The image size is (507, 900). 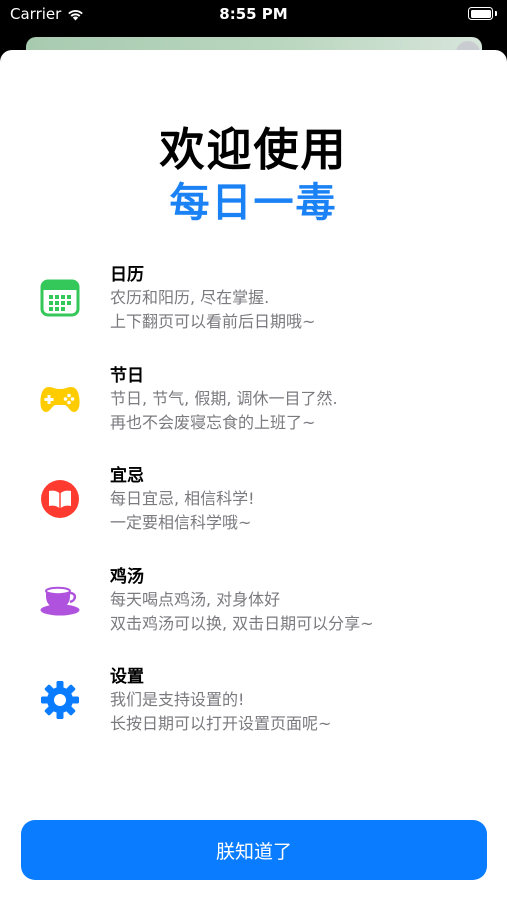 I want to click on feature-description: 节日, 节气, 假期, 调休一目了然., so click(x=224, y=398).